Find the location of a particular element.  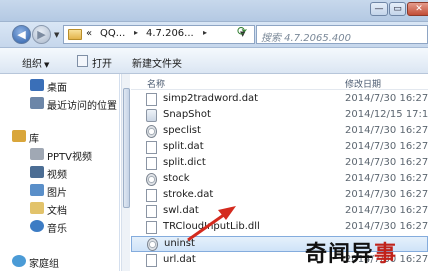

back-button: ◀ is located at coordinates (21, 34).